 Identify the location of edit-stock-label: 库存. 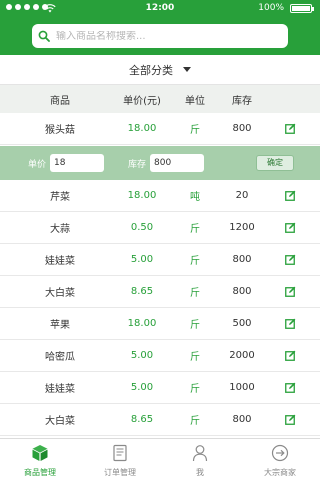
(137, 165).